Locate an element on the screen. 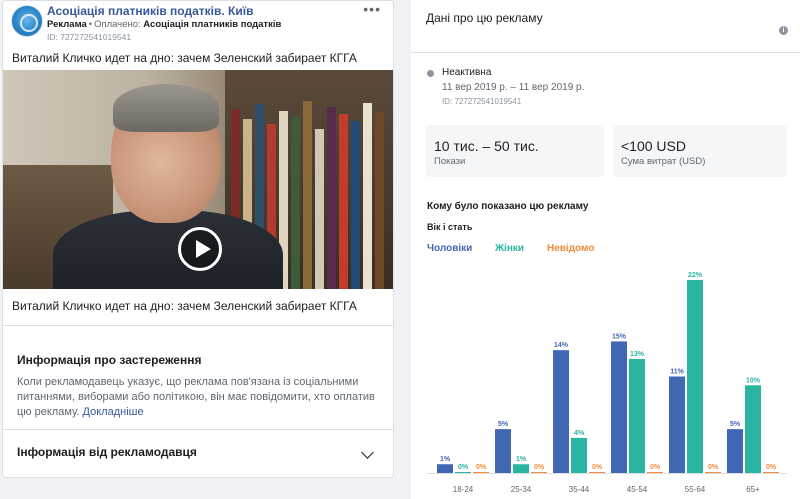 The width and height of the screenshot is (800, 499). bar-Невідомо-18-24 is located at coordinates (481, 472).